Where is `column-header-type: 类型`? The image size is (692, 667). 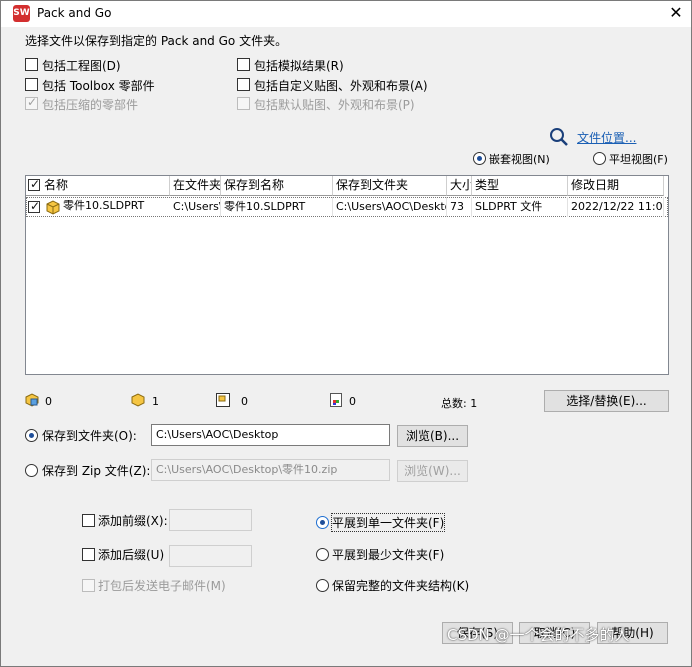 column-header-type: 类型 is located at coordinates (520, 186).